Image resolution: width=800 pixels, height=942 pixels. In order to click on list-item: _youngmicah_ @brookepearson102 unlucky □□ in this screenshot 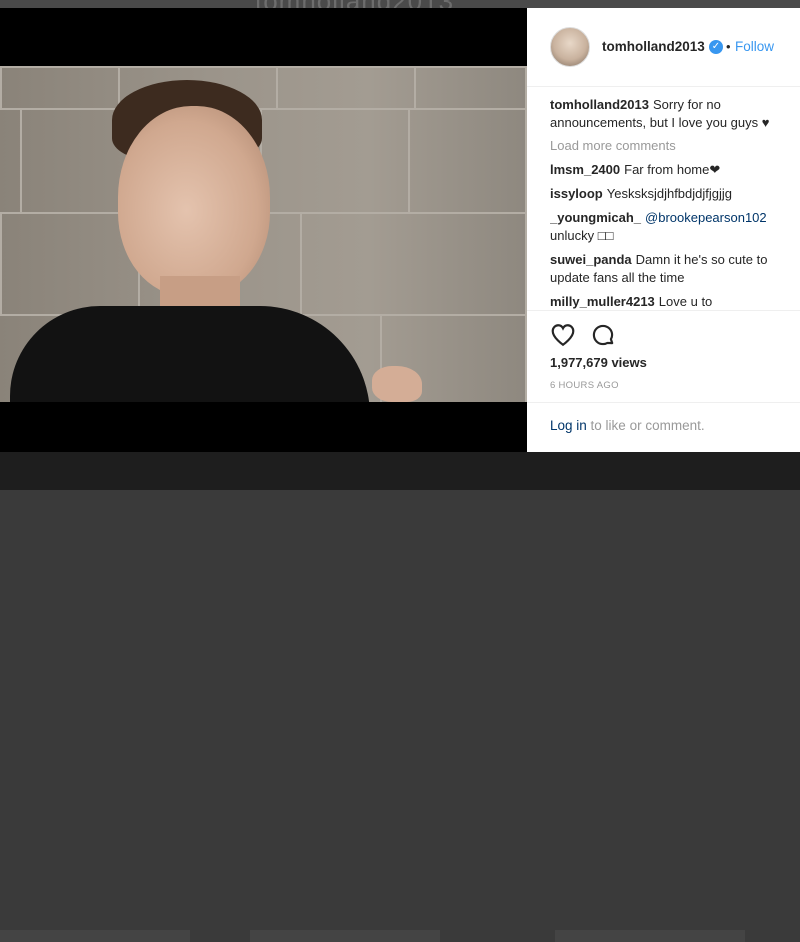, I will do `click(669, 227)`.